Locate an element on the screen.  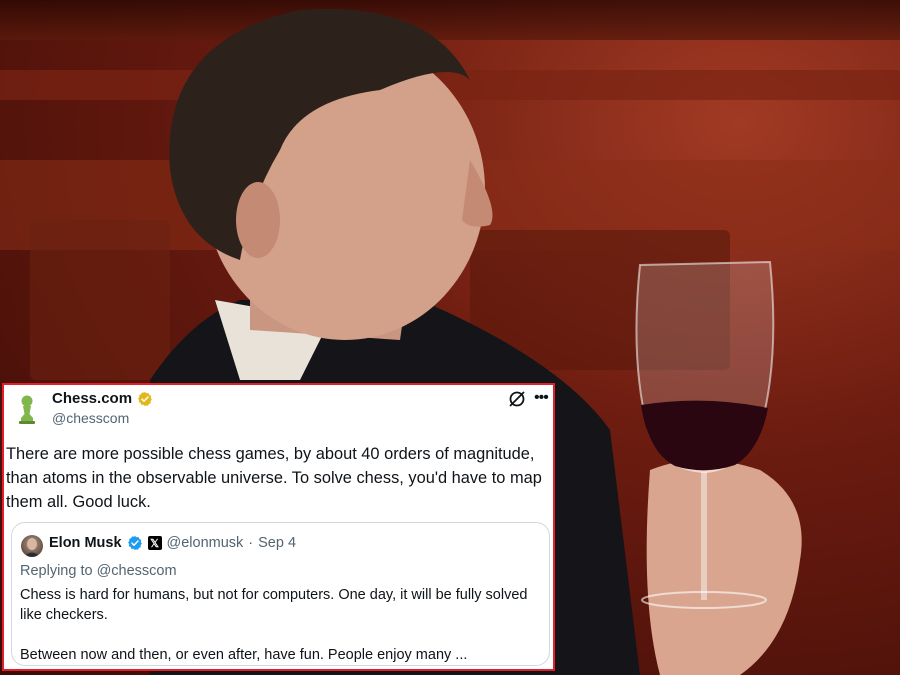
grok-icon is located at coordinates (517, 399).